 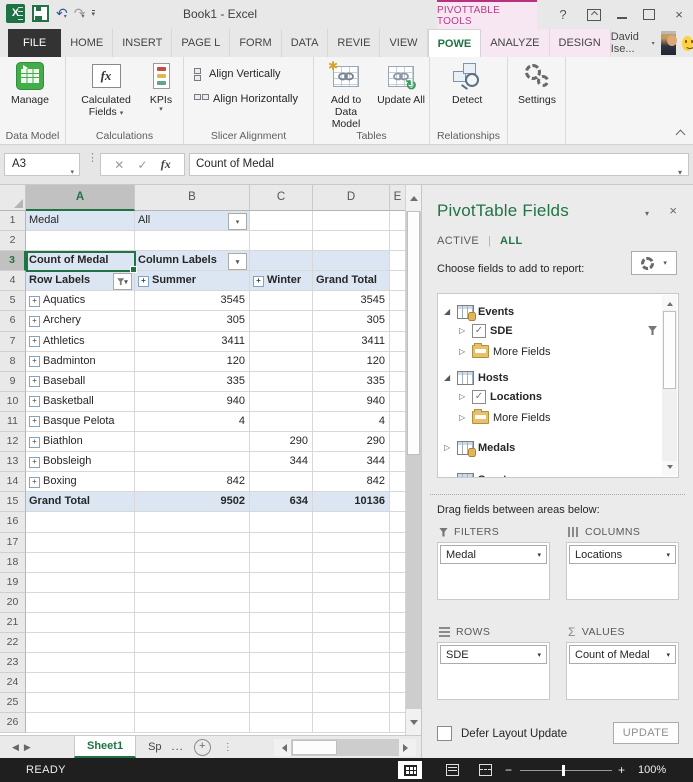 I want to click on tab-active-fields: ACTIVE, so click(x=458, y=241).